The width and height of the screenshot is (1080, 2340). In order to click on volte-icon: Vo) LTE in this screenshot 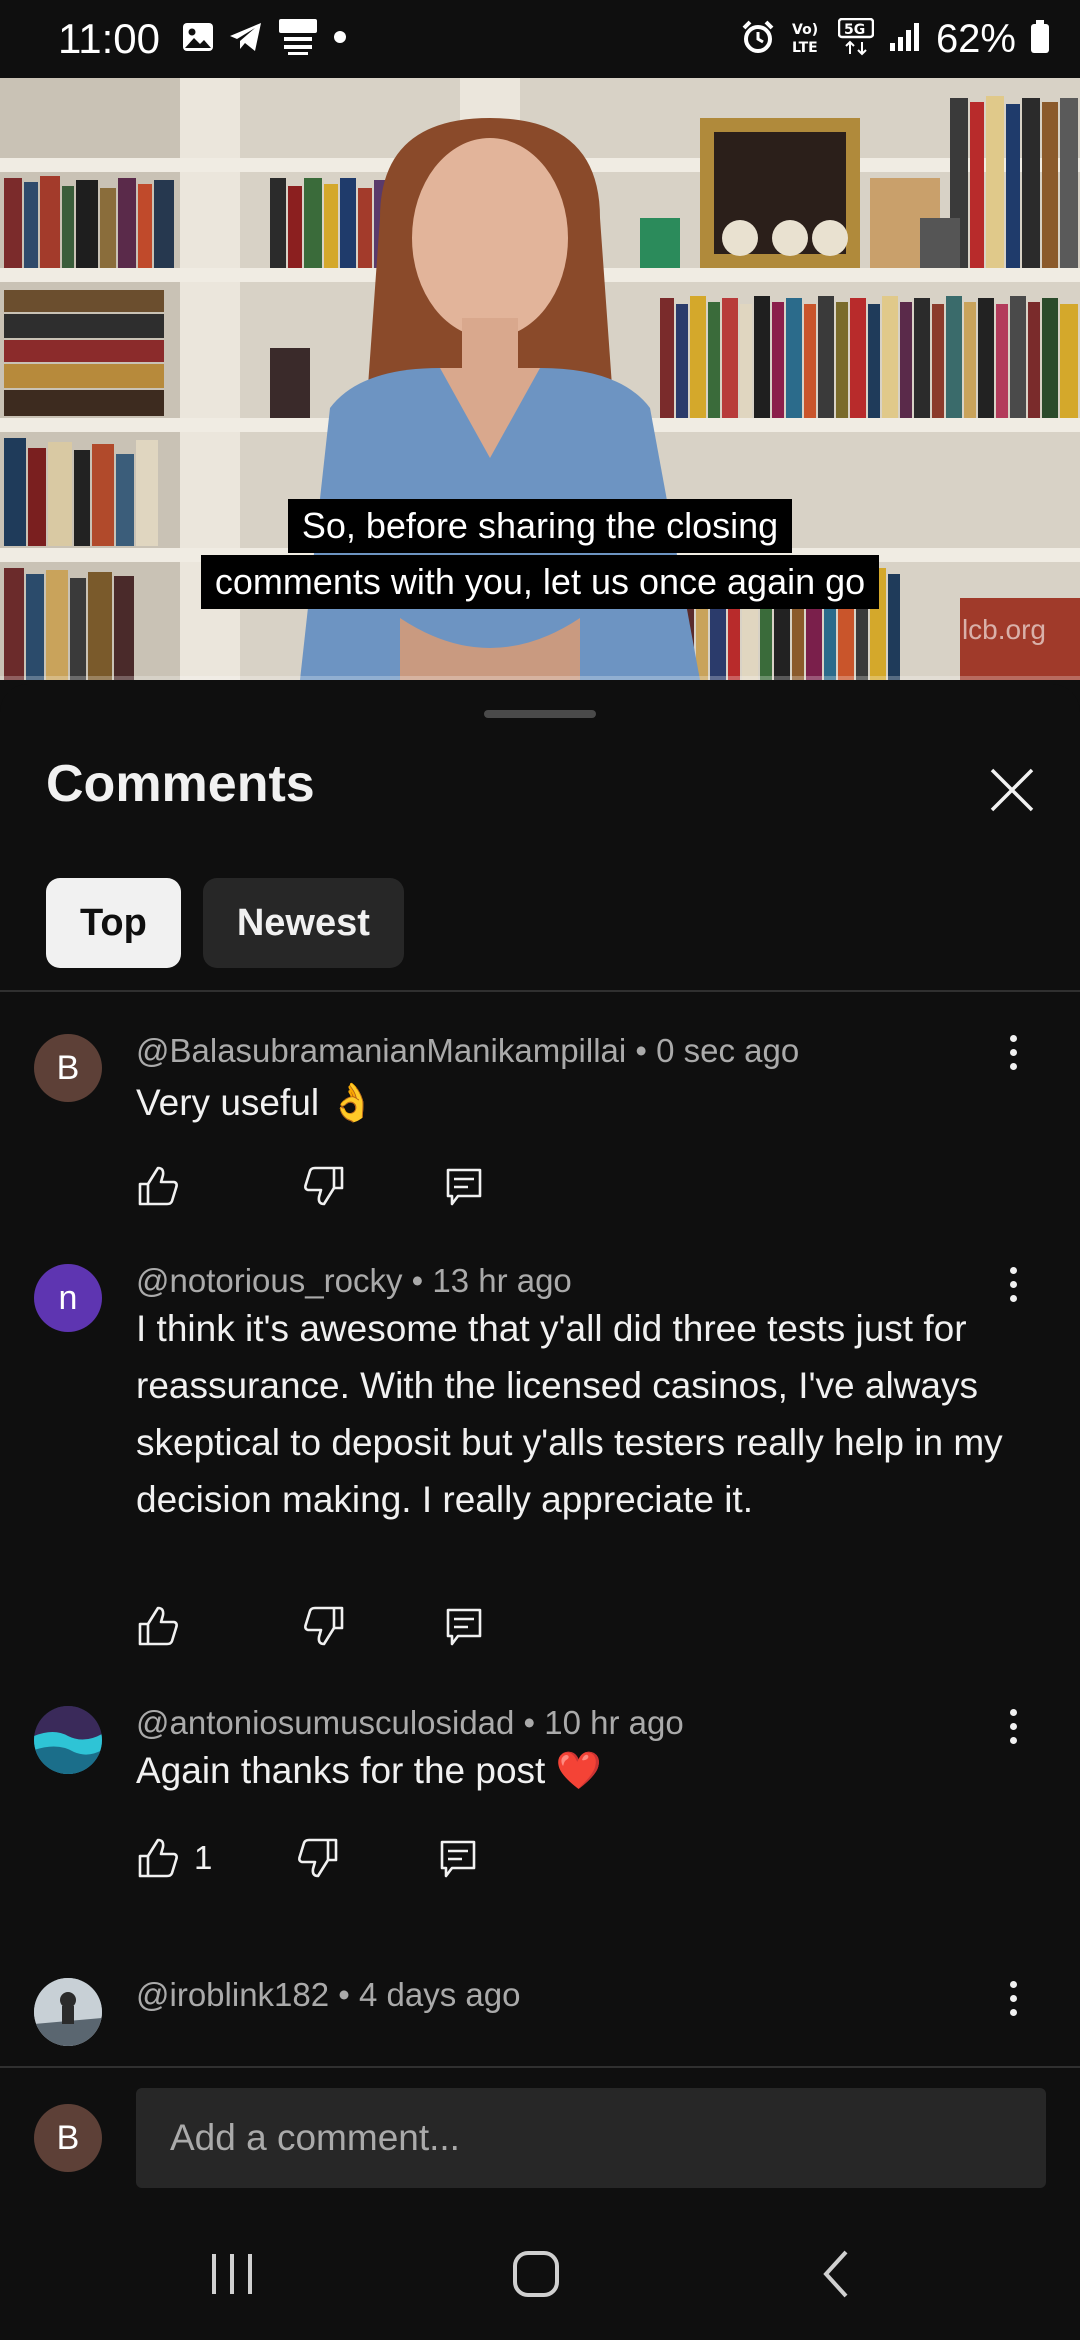, I will do `click(807, 39)`.